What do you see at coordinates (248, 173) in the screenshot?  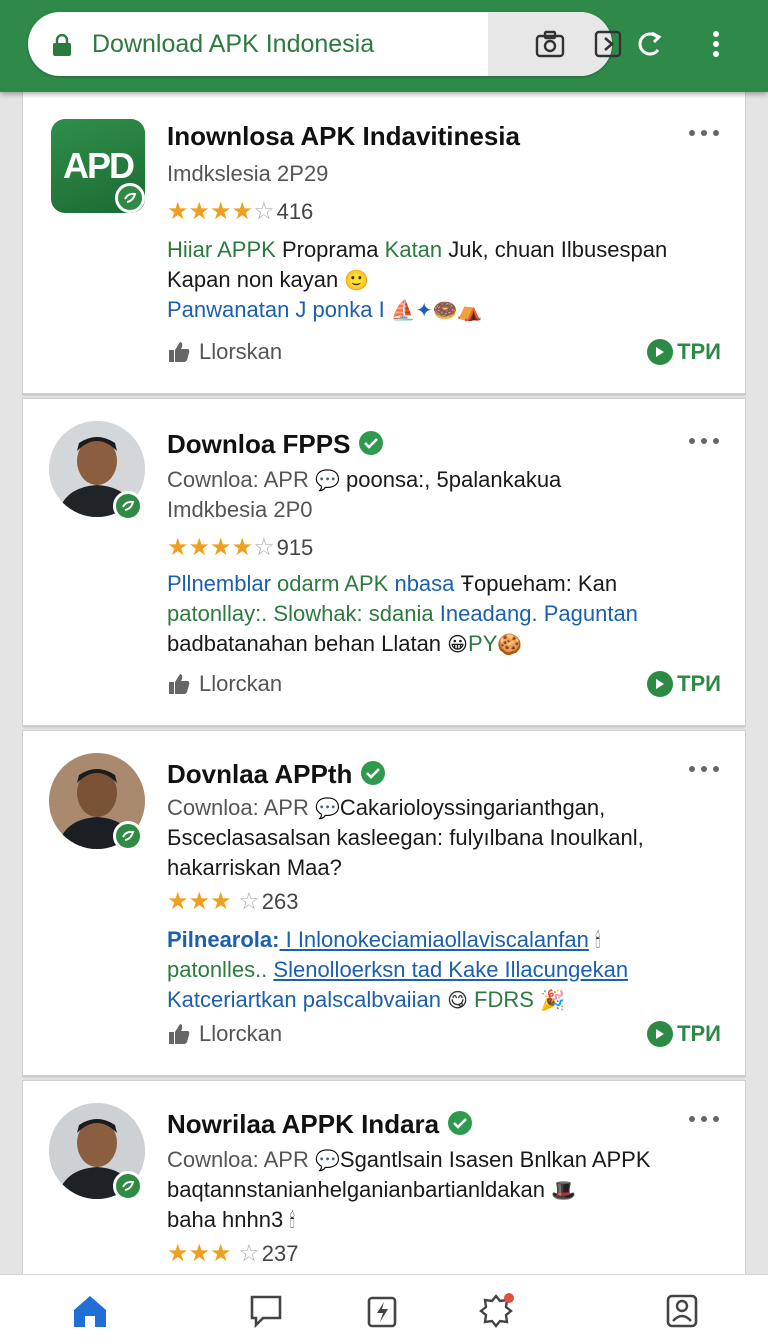 I see `post-subtitle: Imdkslesia 2P29` at bounding box center [248, 173].